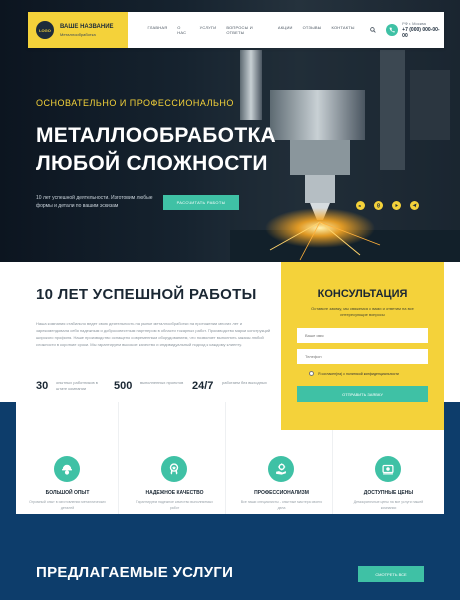  I want to click on name-input, so click(362, 335).